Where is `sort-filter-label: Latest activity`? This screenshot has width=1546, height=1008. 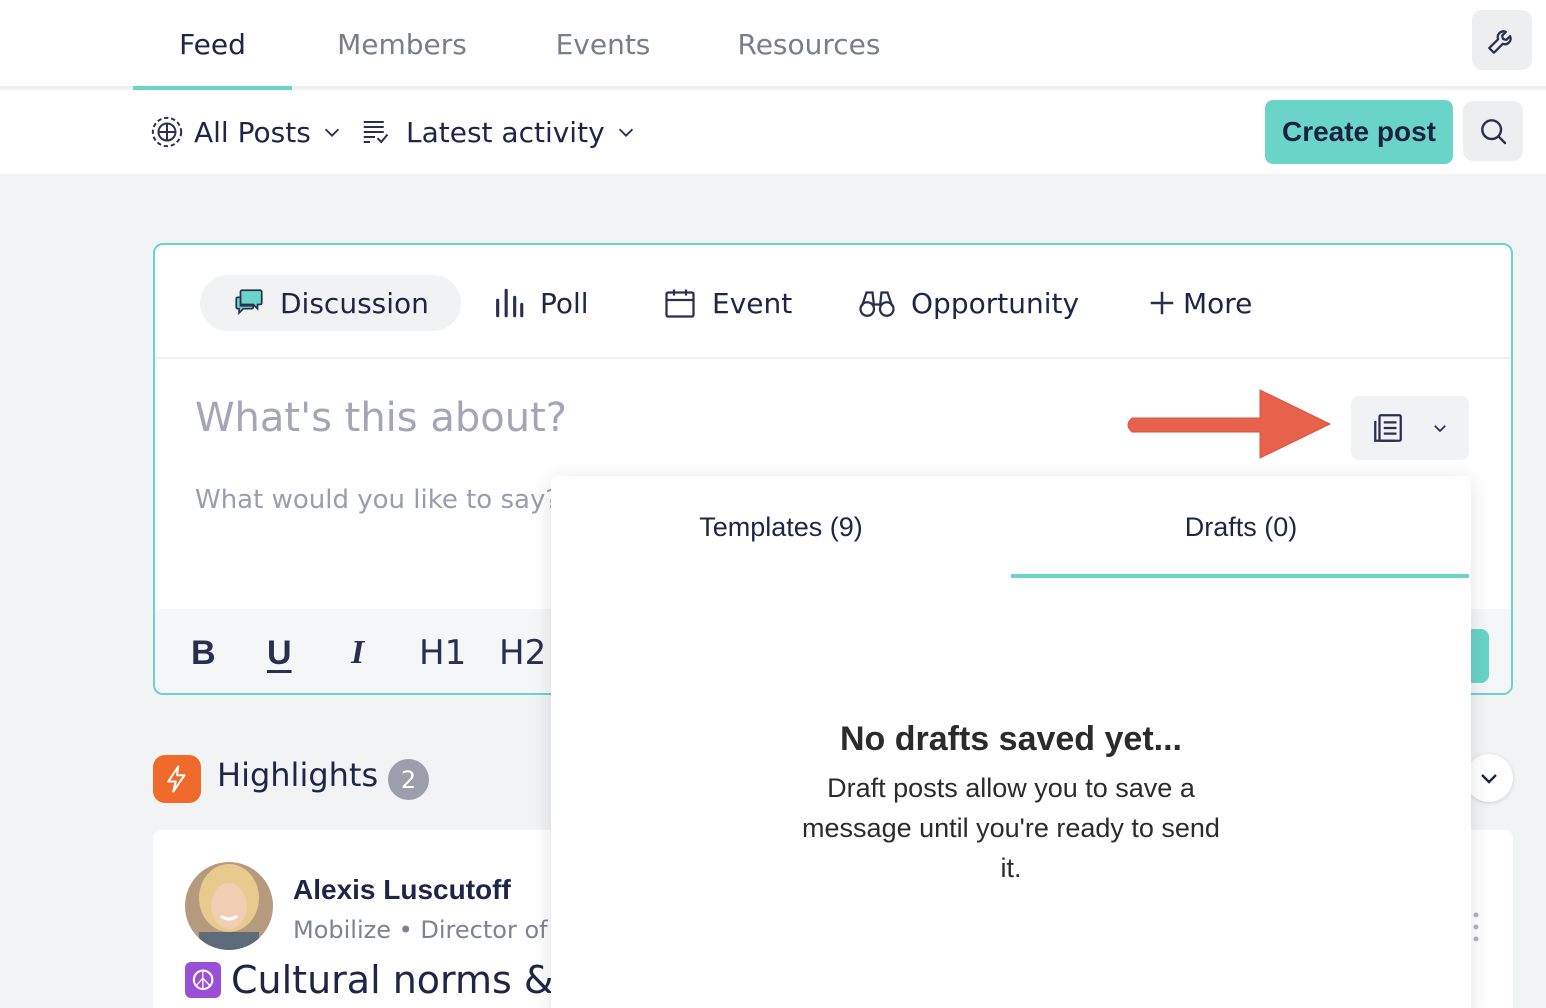
sort-filter-label: Latest activity is located at coordinates (505, 132).